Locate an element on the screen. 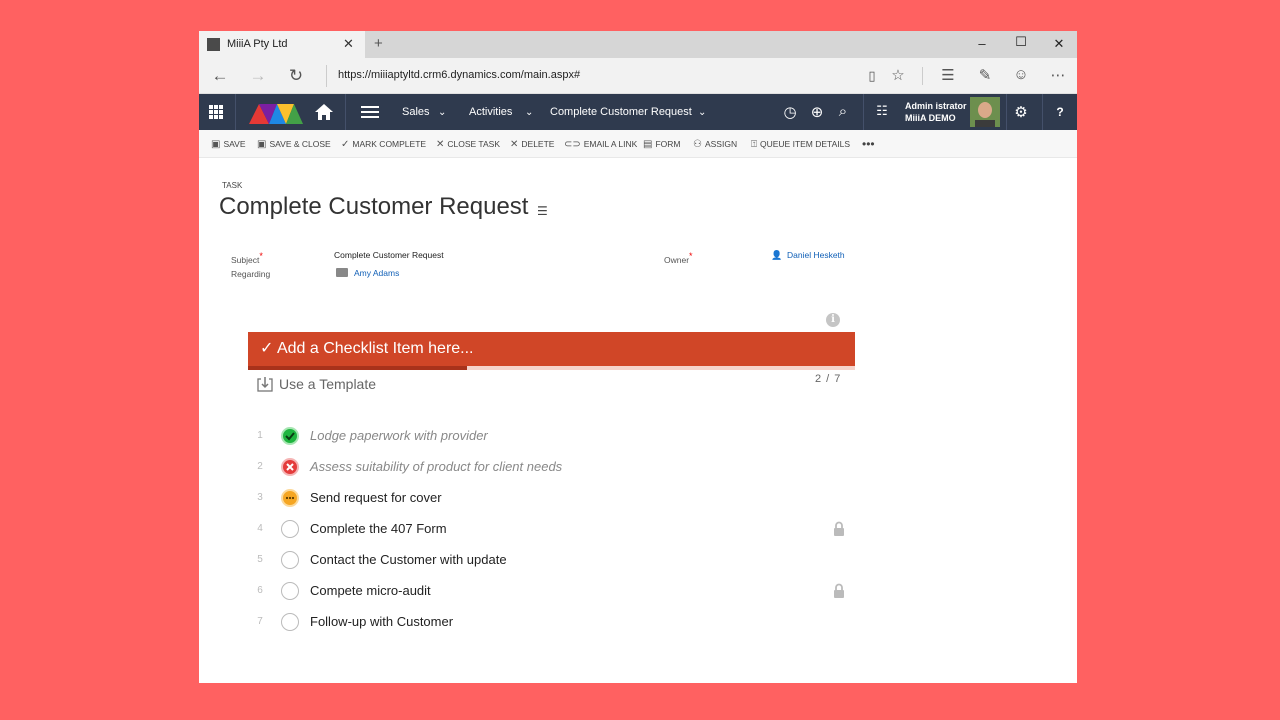 The image size is (1280, 720). hub-icon: ☰ is located at coordinates (948, 75).